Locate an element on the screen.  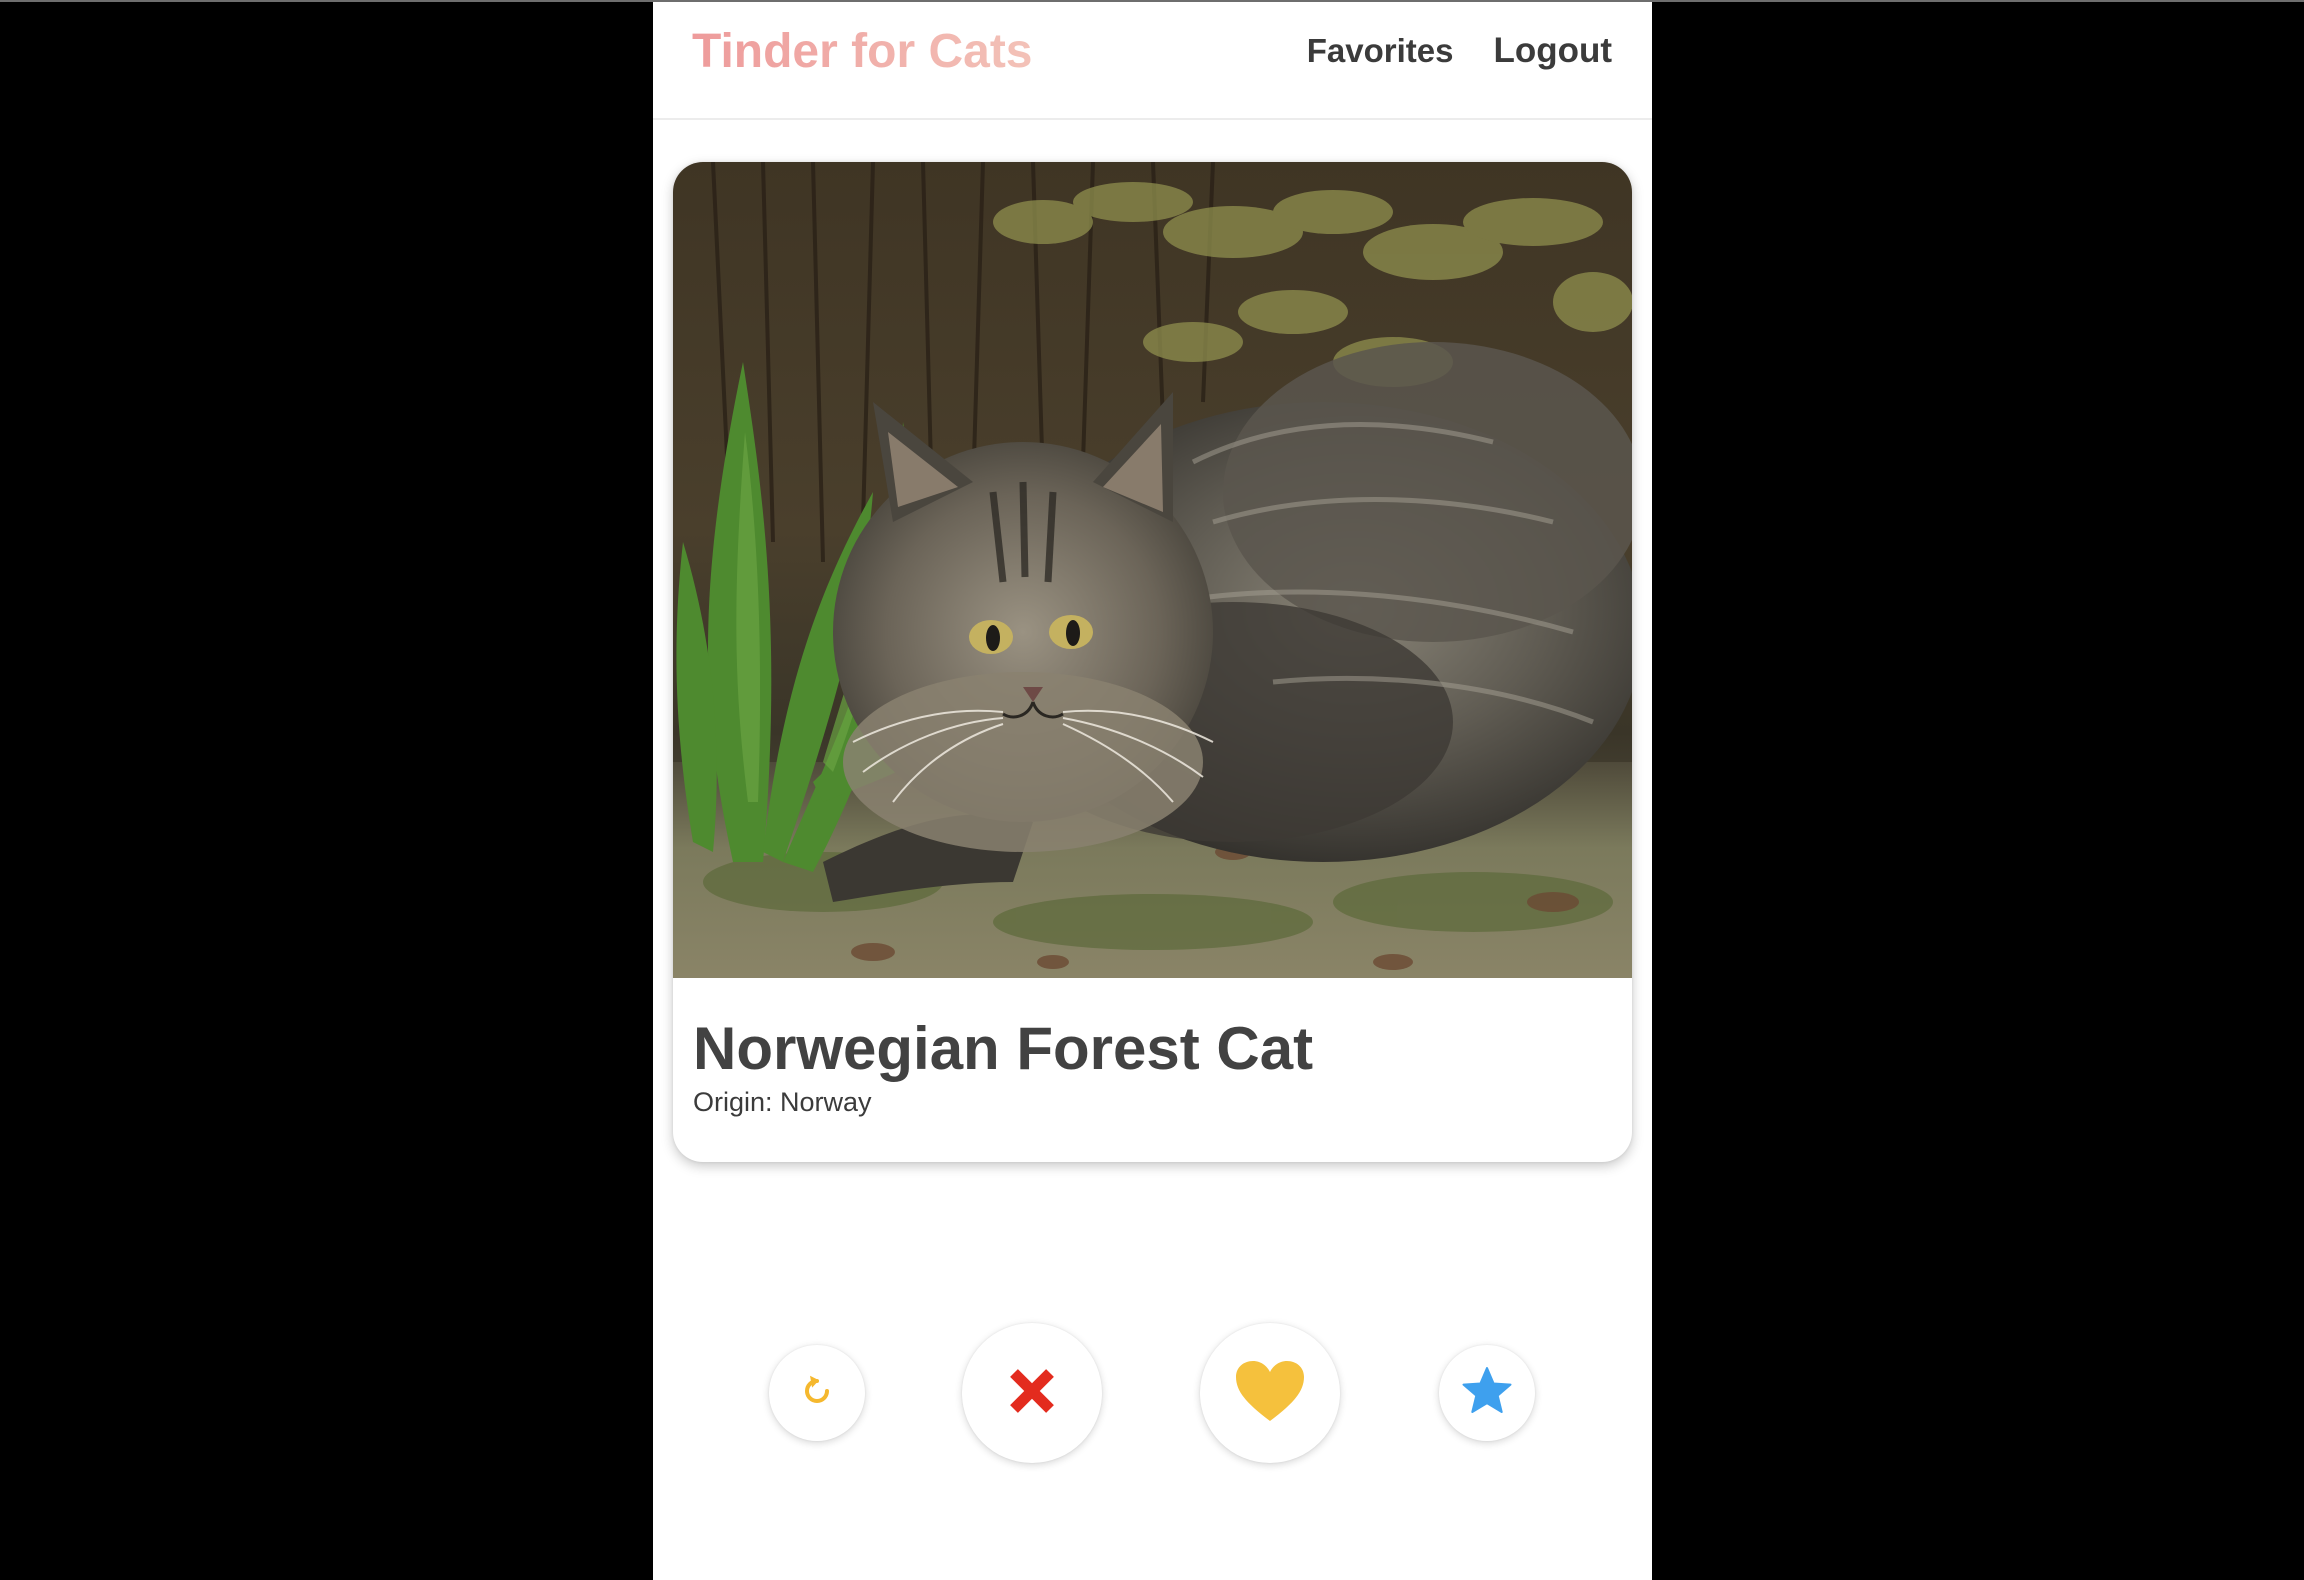
nav-links: Favorites Logout is located at coordinates (1459, 51).